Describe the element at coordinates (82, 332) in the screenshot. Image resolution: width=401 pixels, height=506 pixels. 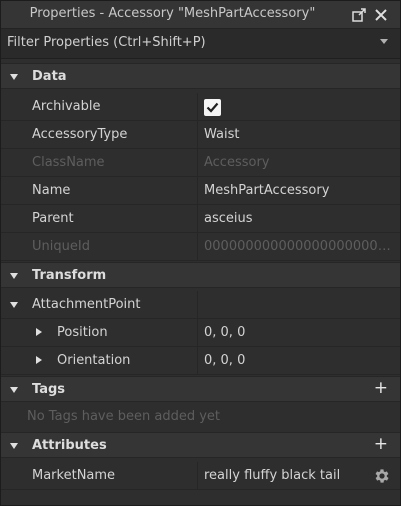
I see `prop-name: Position` at that location.